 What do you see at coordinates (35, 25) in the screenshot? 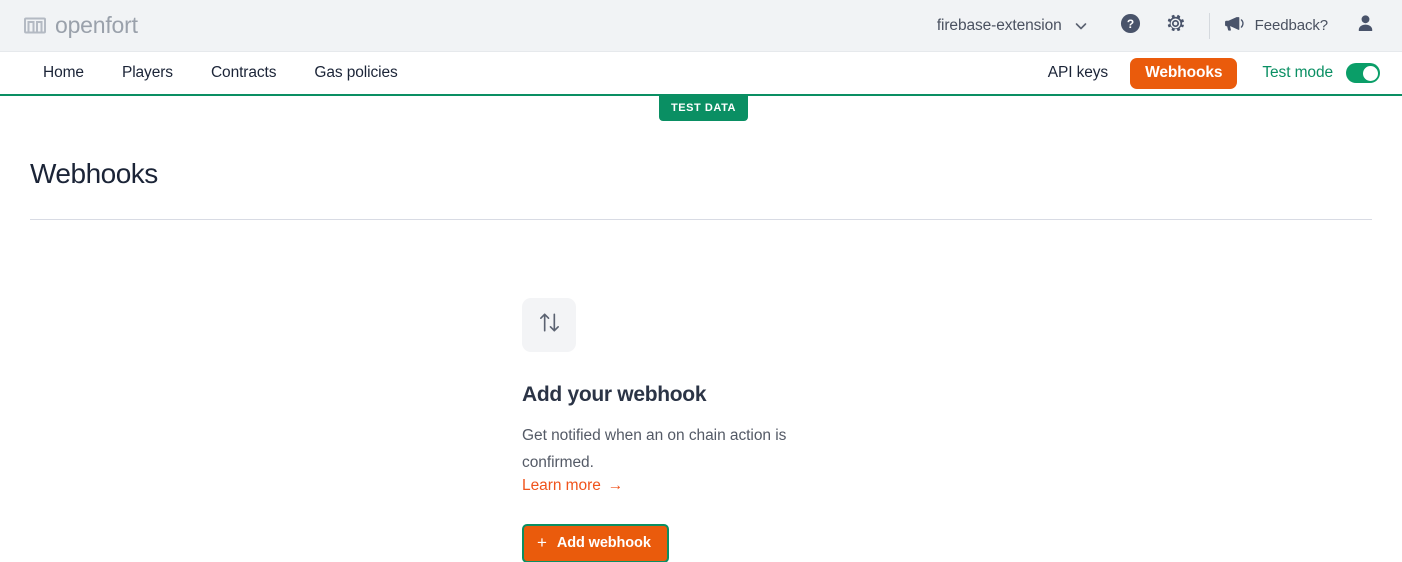
I see `openfort-logo-icon` at bounding box center [35, 25].